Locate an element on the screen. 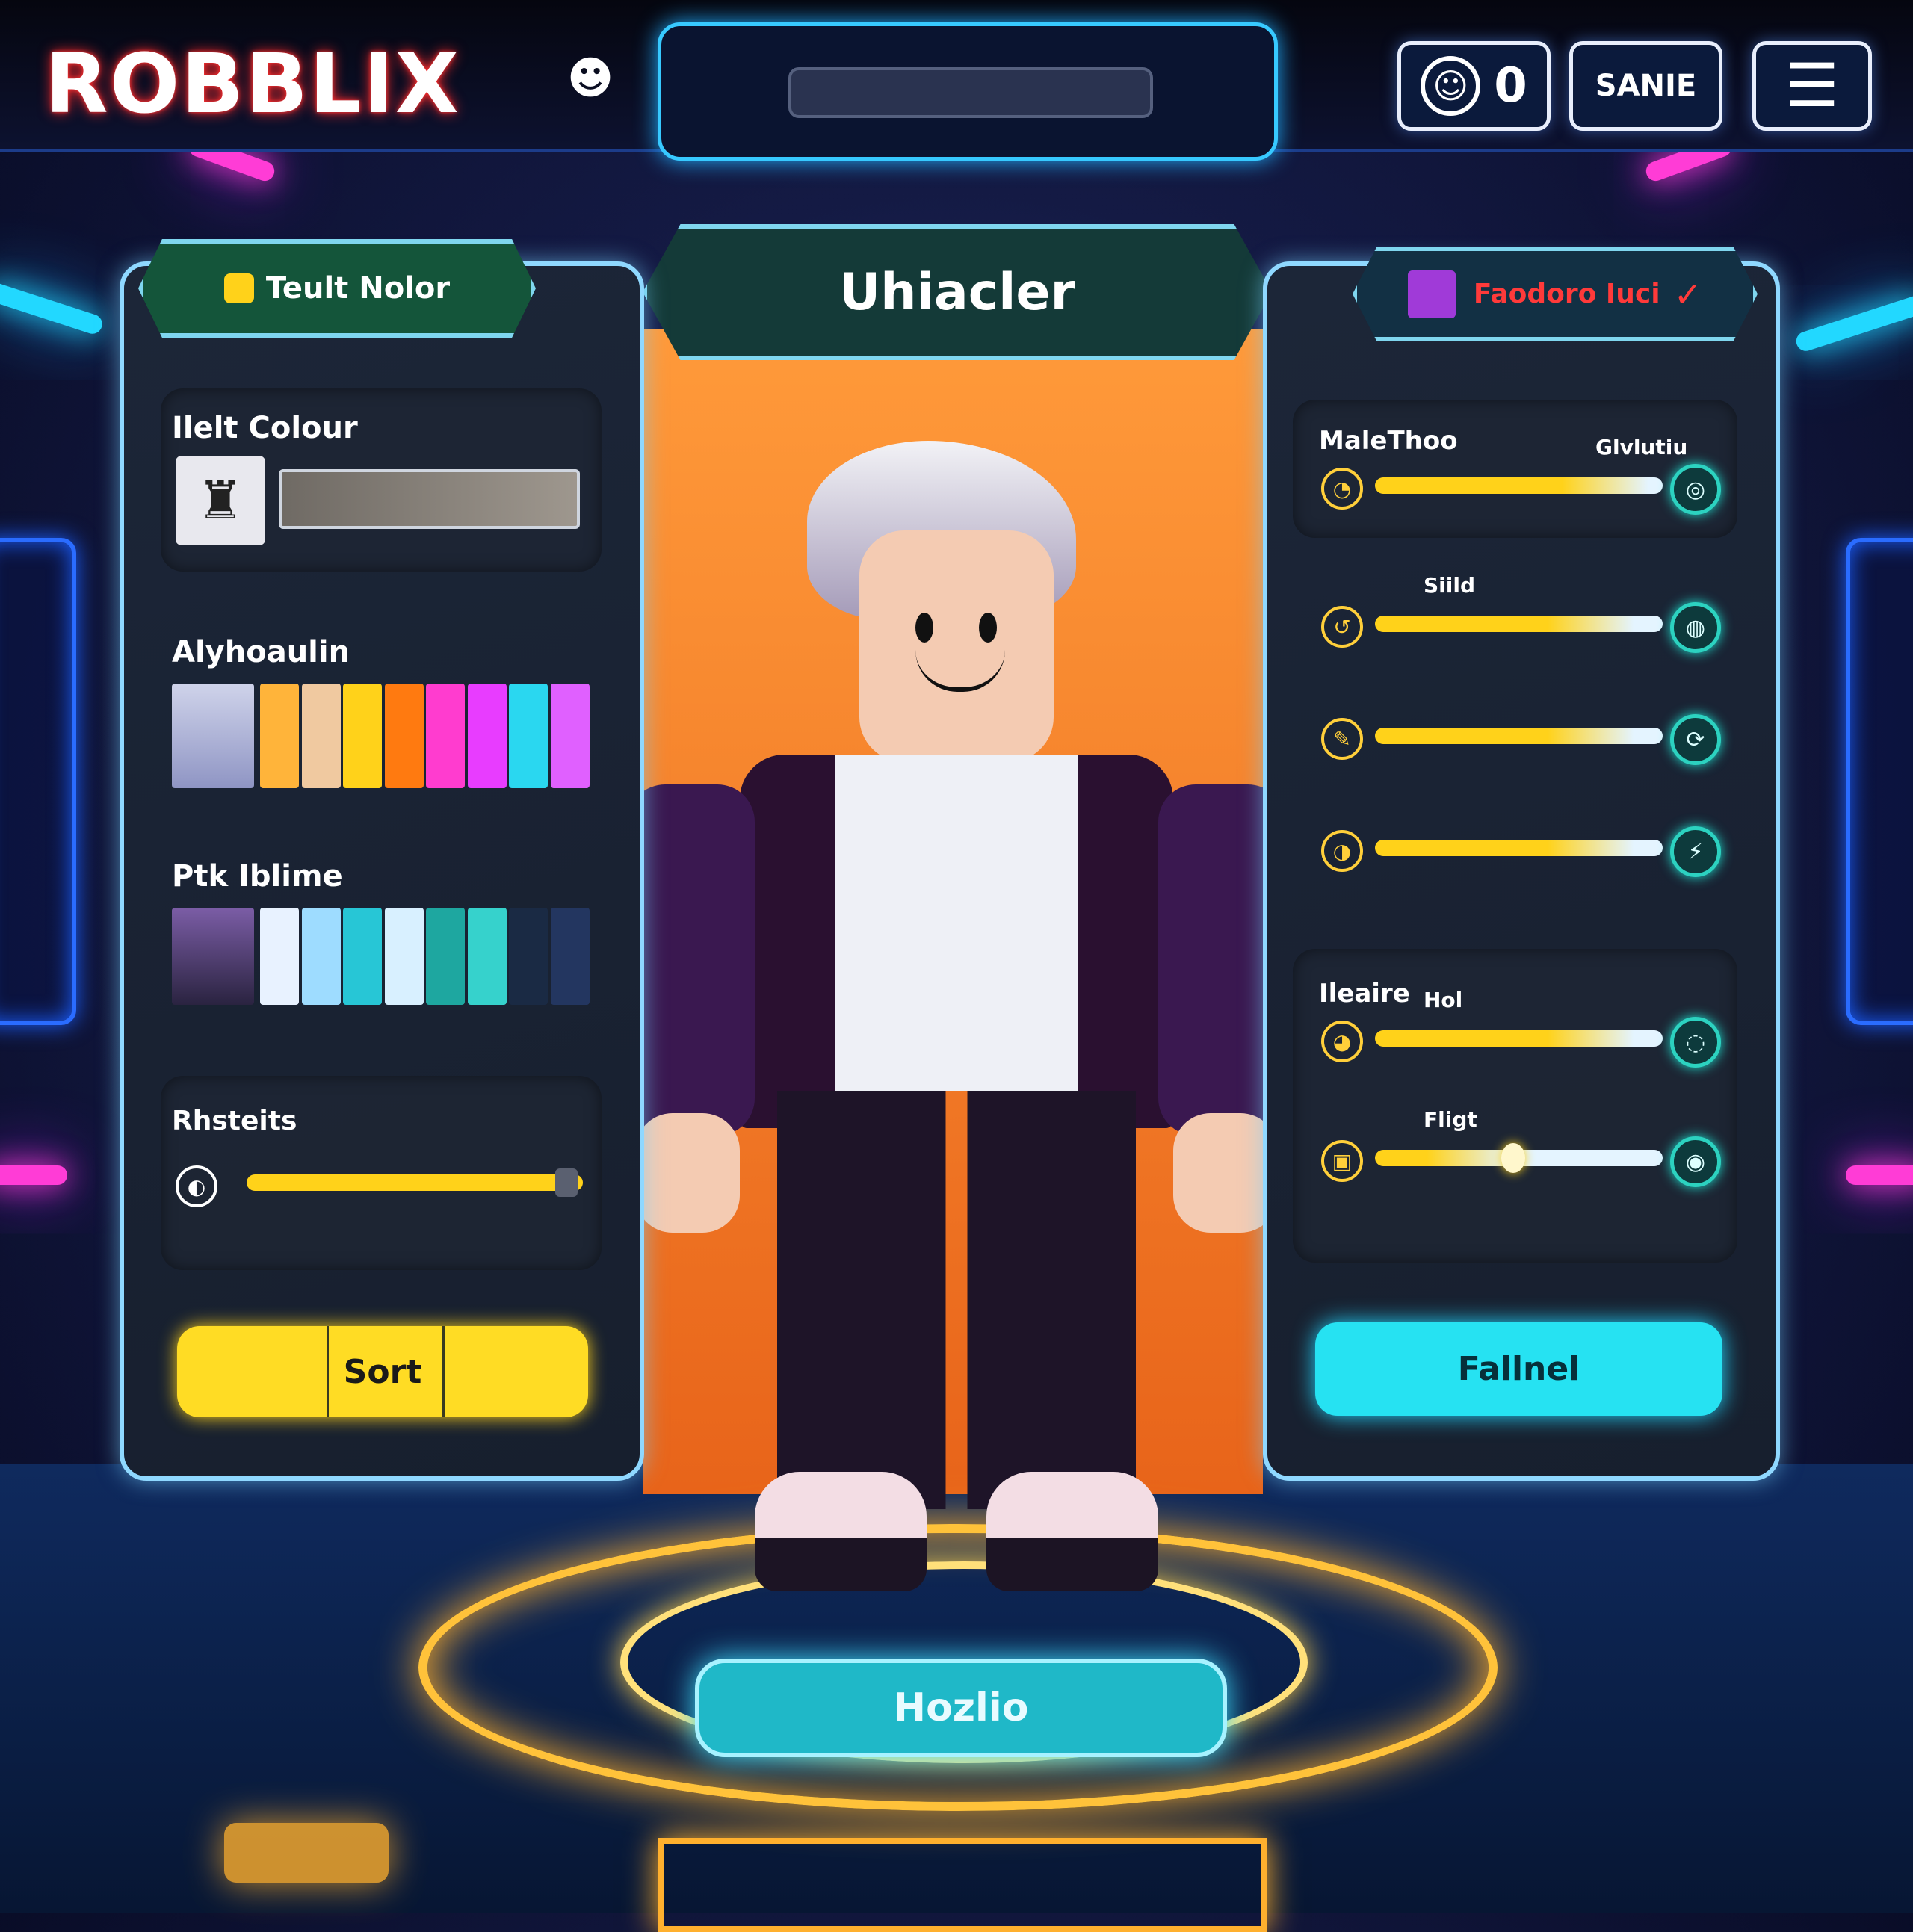 The height and width of the screenshot is (1932, 1913). slider-icon: ◑ is located at coordinates (1342, 851).